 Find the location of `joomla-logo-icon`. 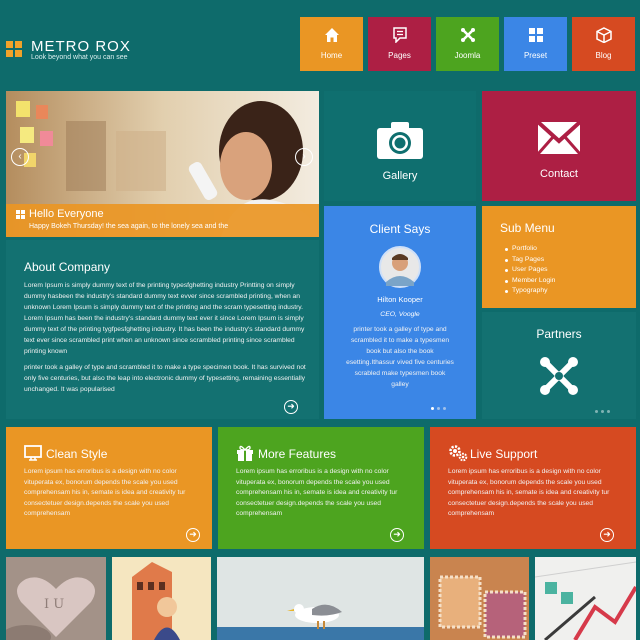

joomla-logo-icon is located at coordinates (559, 376).